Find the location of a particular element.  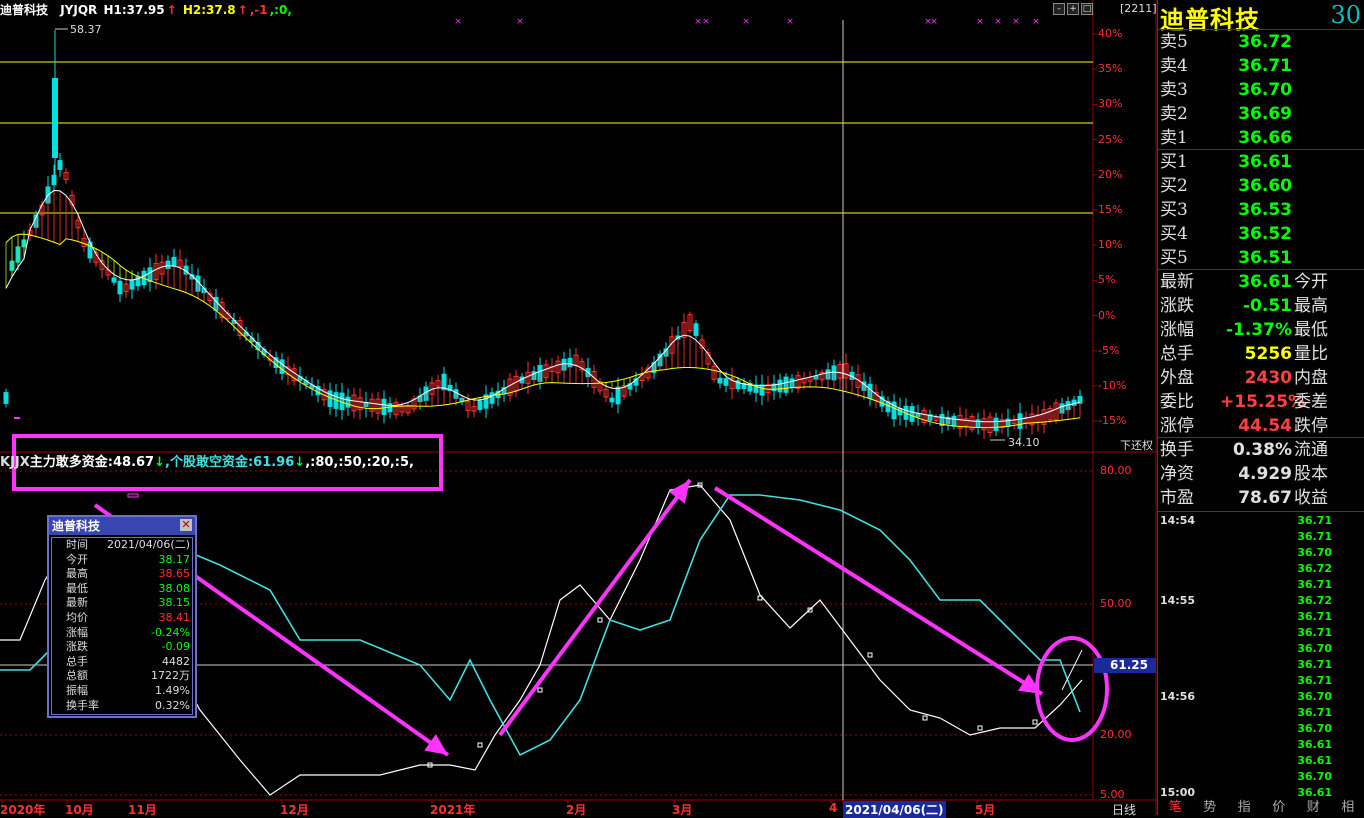

ask-price: 36.71 is located at coordinates (1256, 66).